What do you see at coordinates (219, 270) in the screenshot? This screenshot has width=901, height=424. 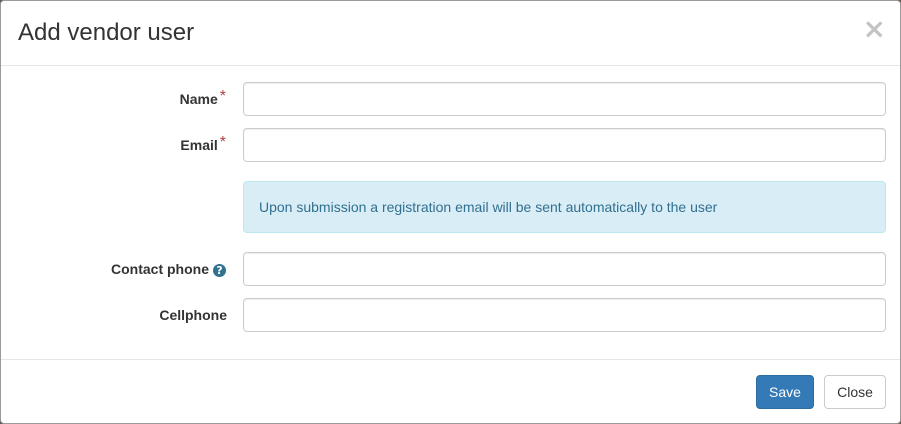 I see `question-circle-icon: ?` at bounding box center [219, 270].